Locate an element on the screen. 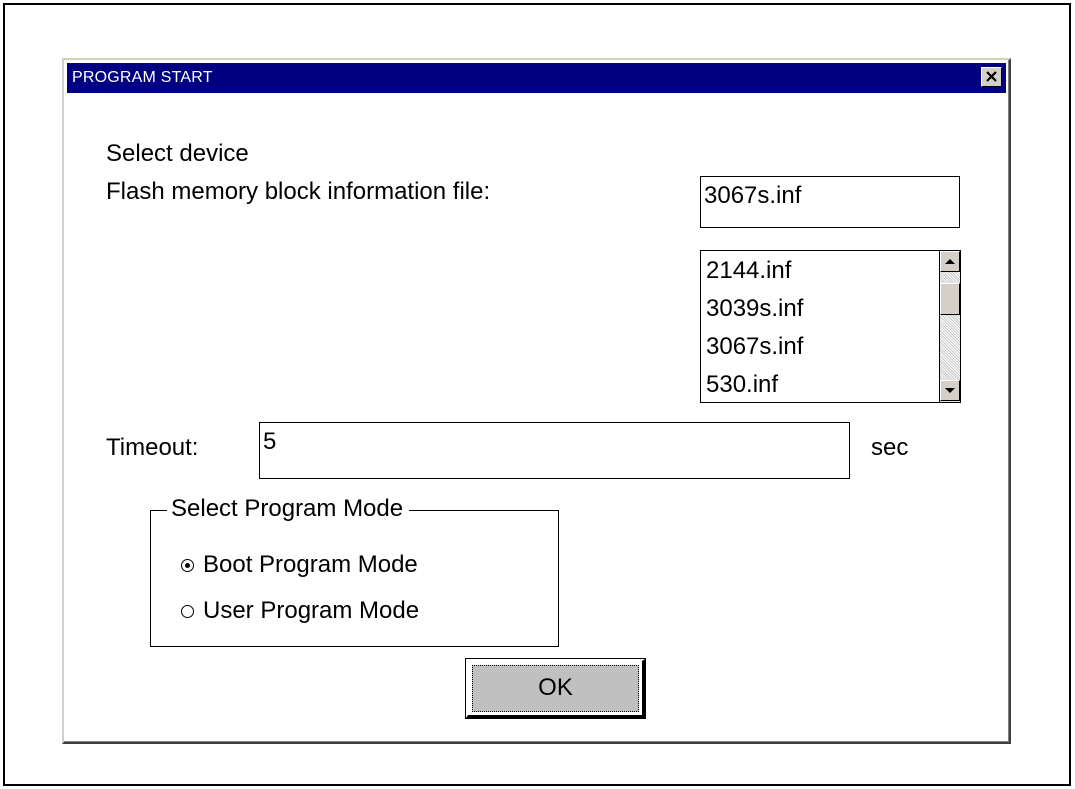 The width and height of the screenshot is (1075, 789). ok-button: OK is located at coordinates (555, 688).